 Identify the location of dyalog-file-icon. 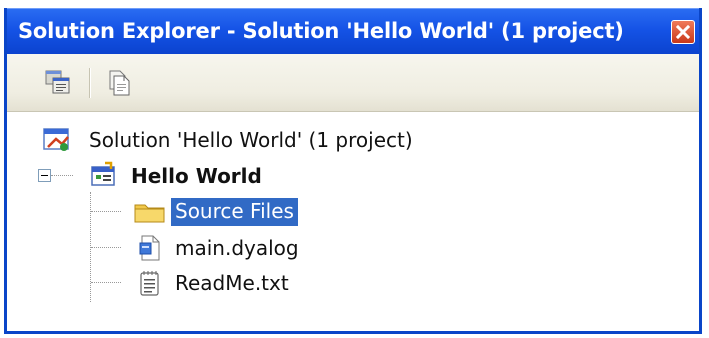
(149, 248).